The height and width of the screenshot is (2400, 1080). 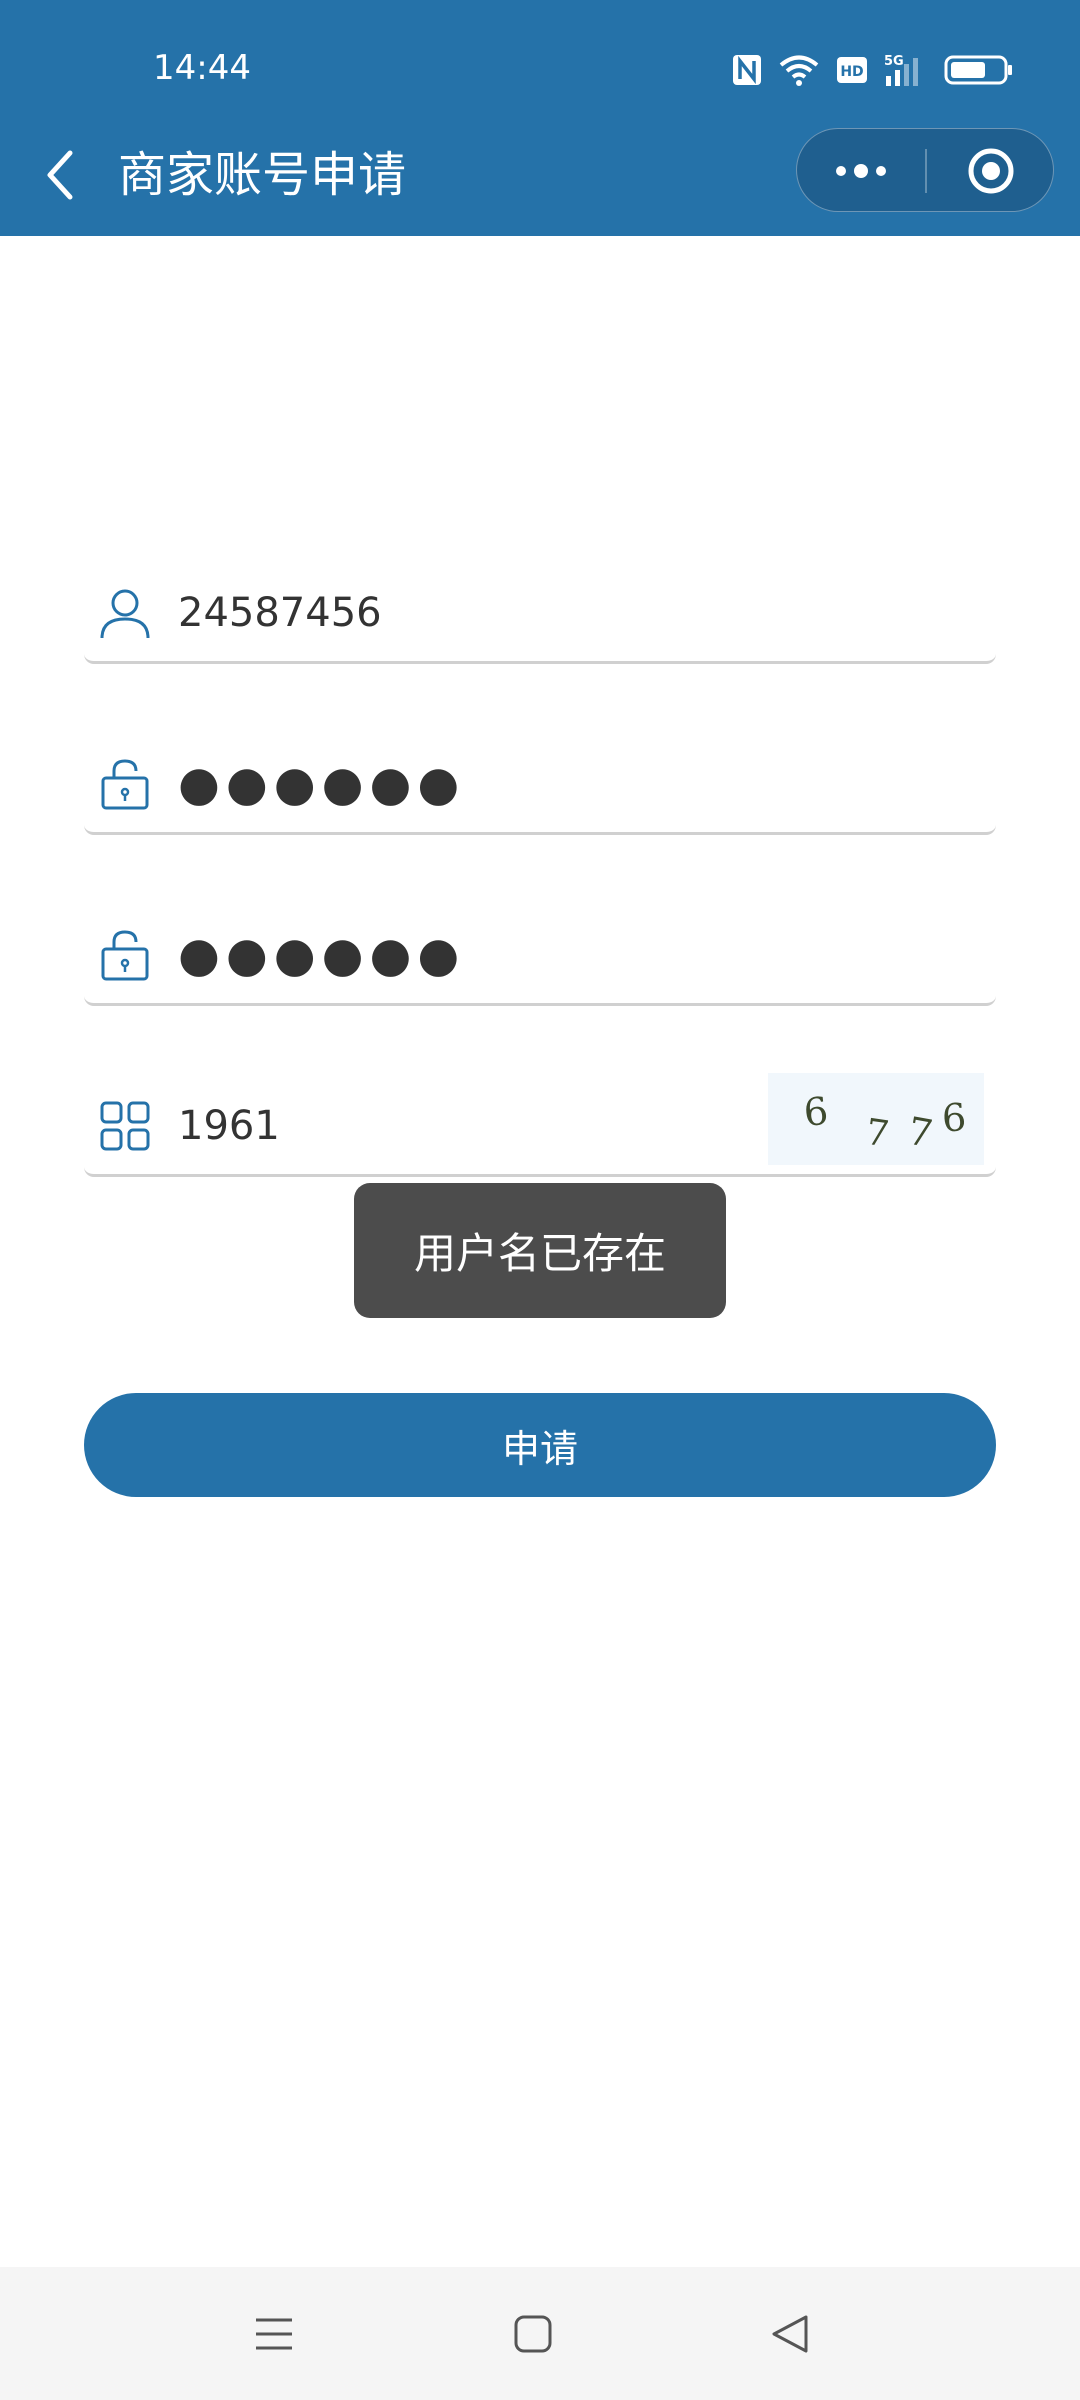 I want to click on nfc-icon, so click(x=747, y=70).